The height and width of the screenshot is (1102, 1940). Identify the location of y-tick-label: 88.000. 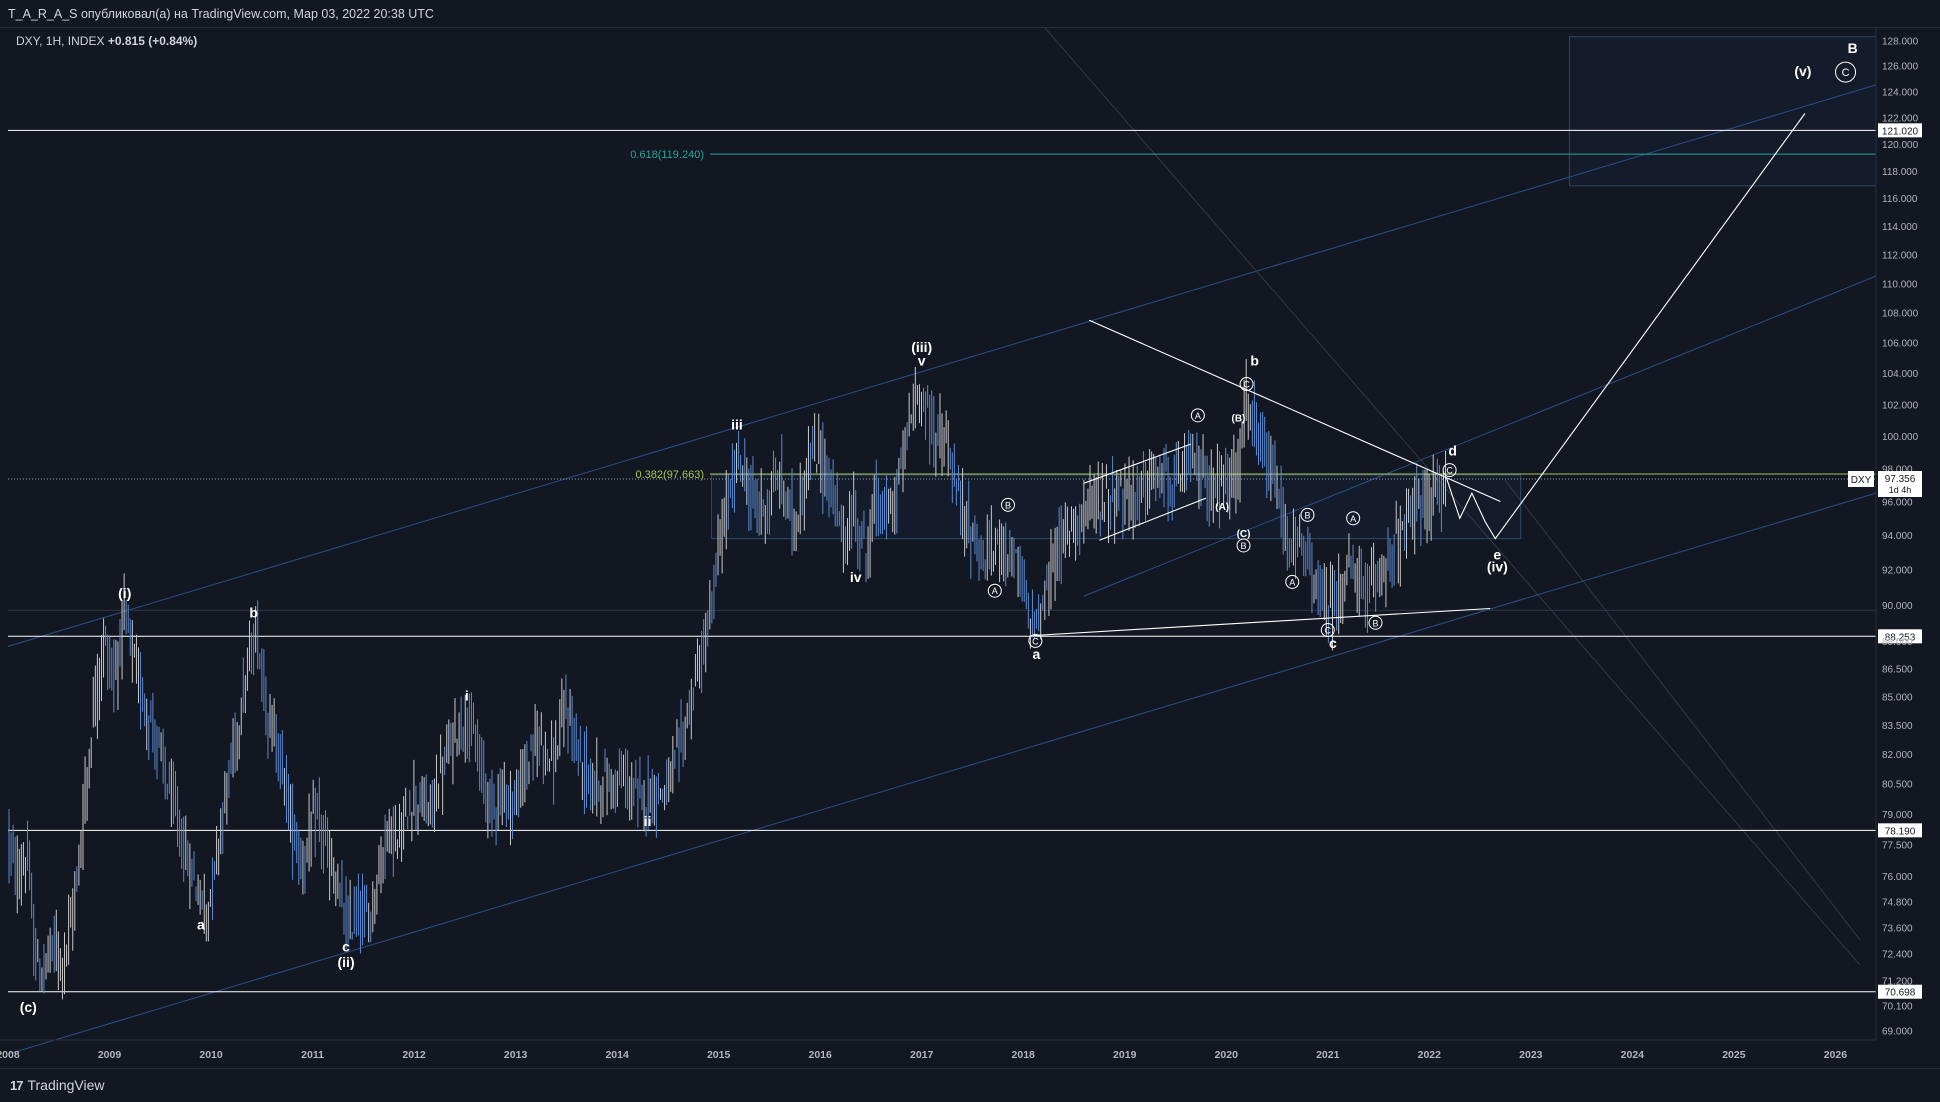
(1897, 642).